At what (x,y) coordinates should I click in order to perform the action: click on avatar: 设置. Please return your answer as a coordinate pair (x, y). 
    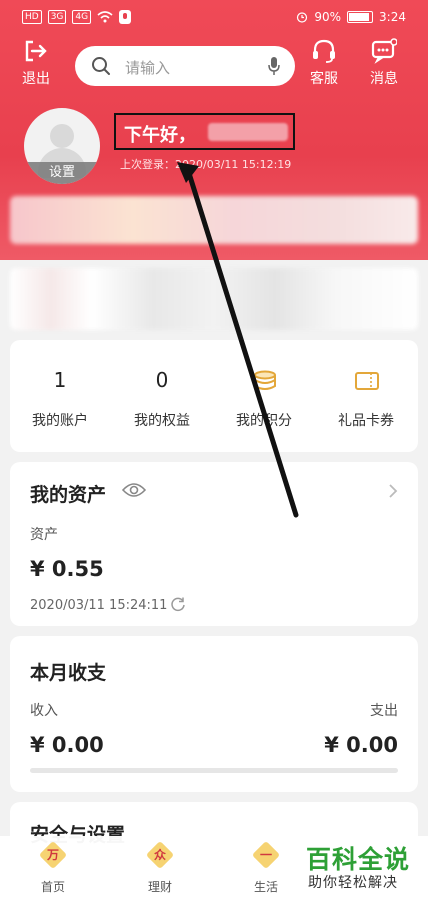
    Looking at the image, I should click on (62, 146).